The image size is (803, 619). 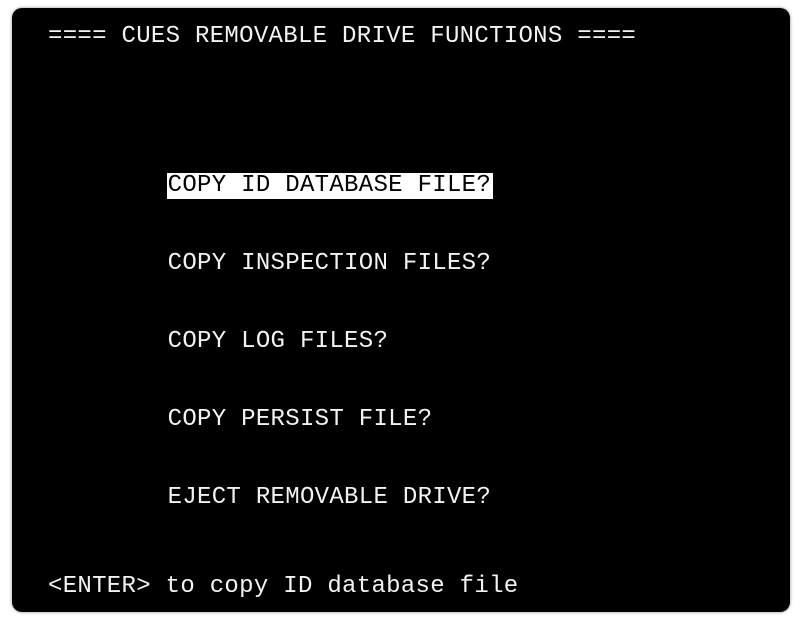 What do you see at coordinates (329, 497) in the screenshot?
I see `menu-item-label: EJECT REMOVABLE DRIVE?` at bounding box center [329, 497].